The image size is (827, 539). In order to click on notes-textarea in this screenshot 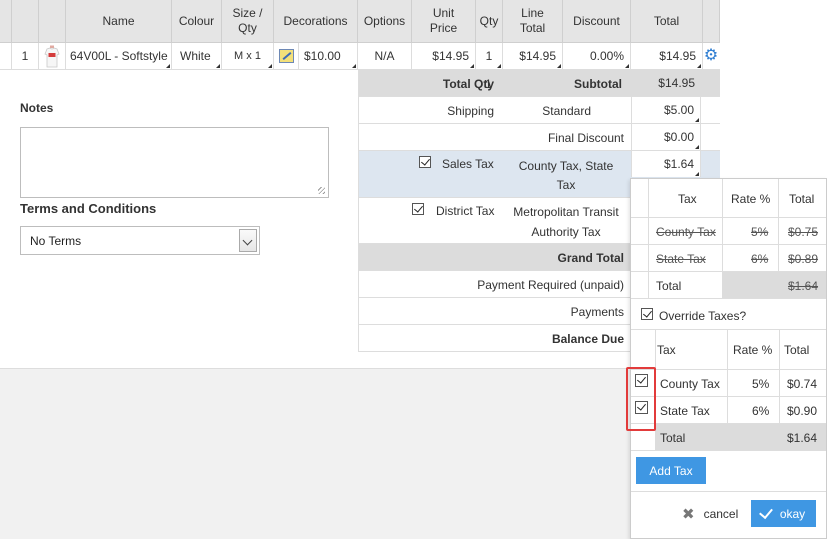, I will do `click(174, 162)`.